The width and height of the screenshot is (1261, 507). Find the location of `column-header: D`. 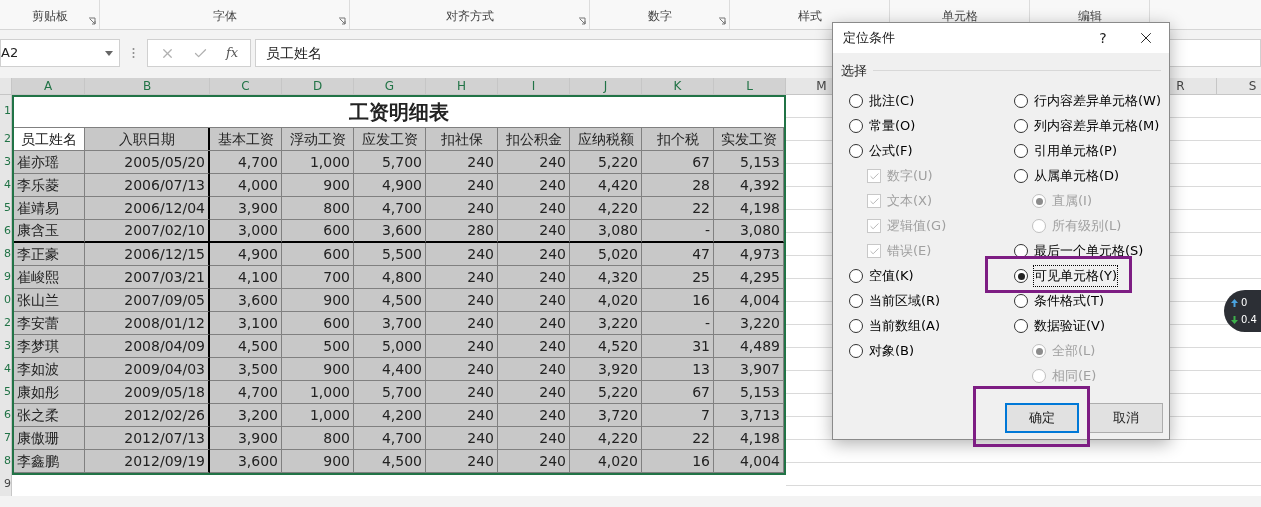

column-header: D is located at coordinates (318, 86).